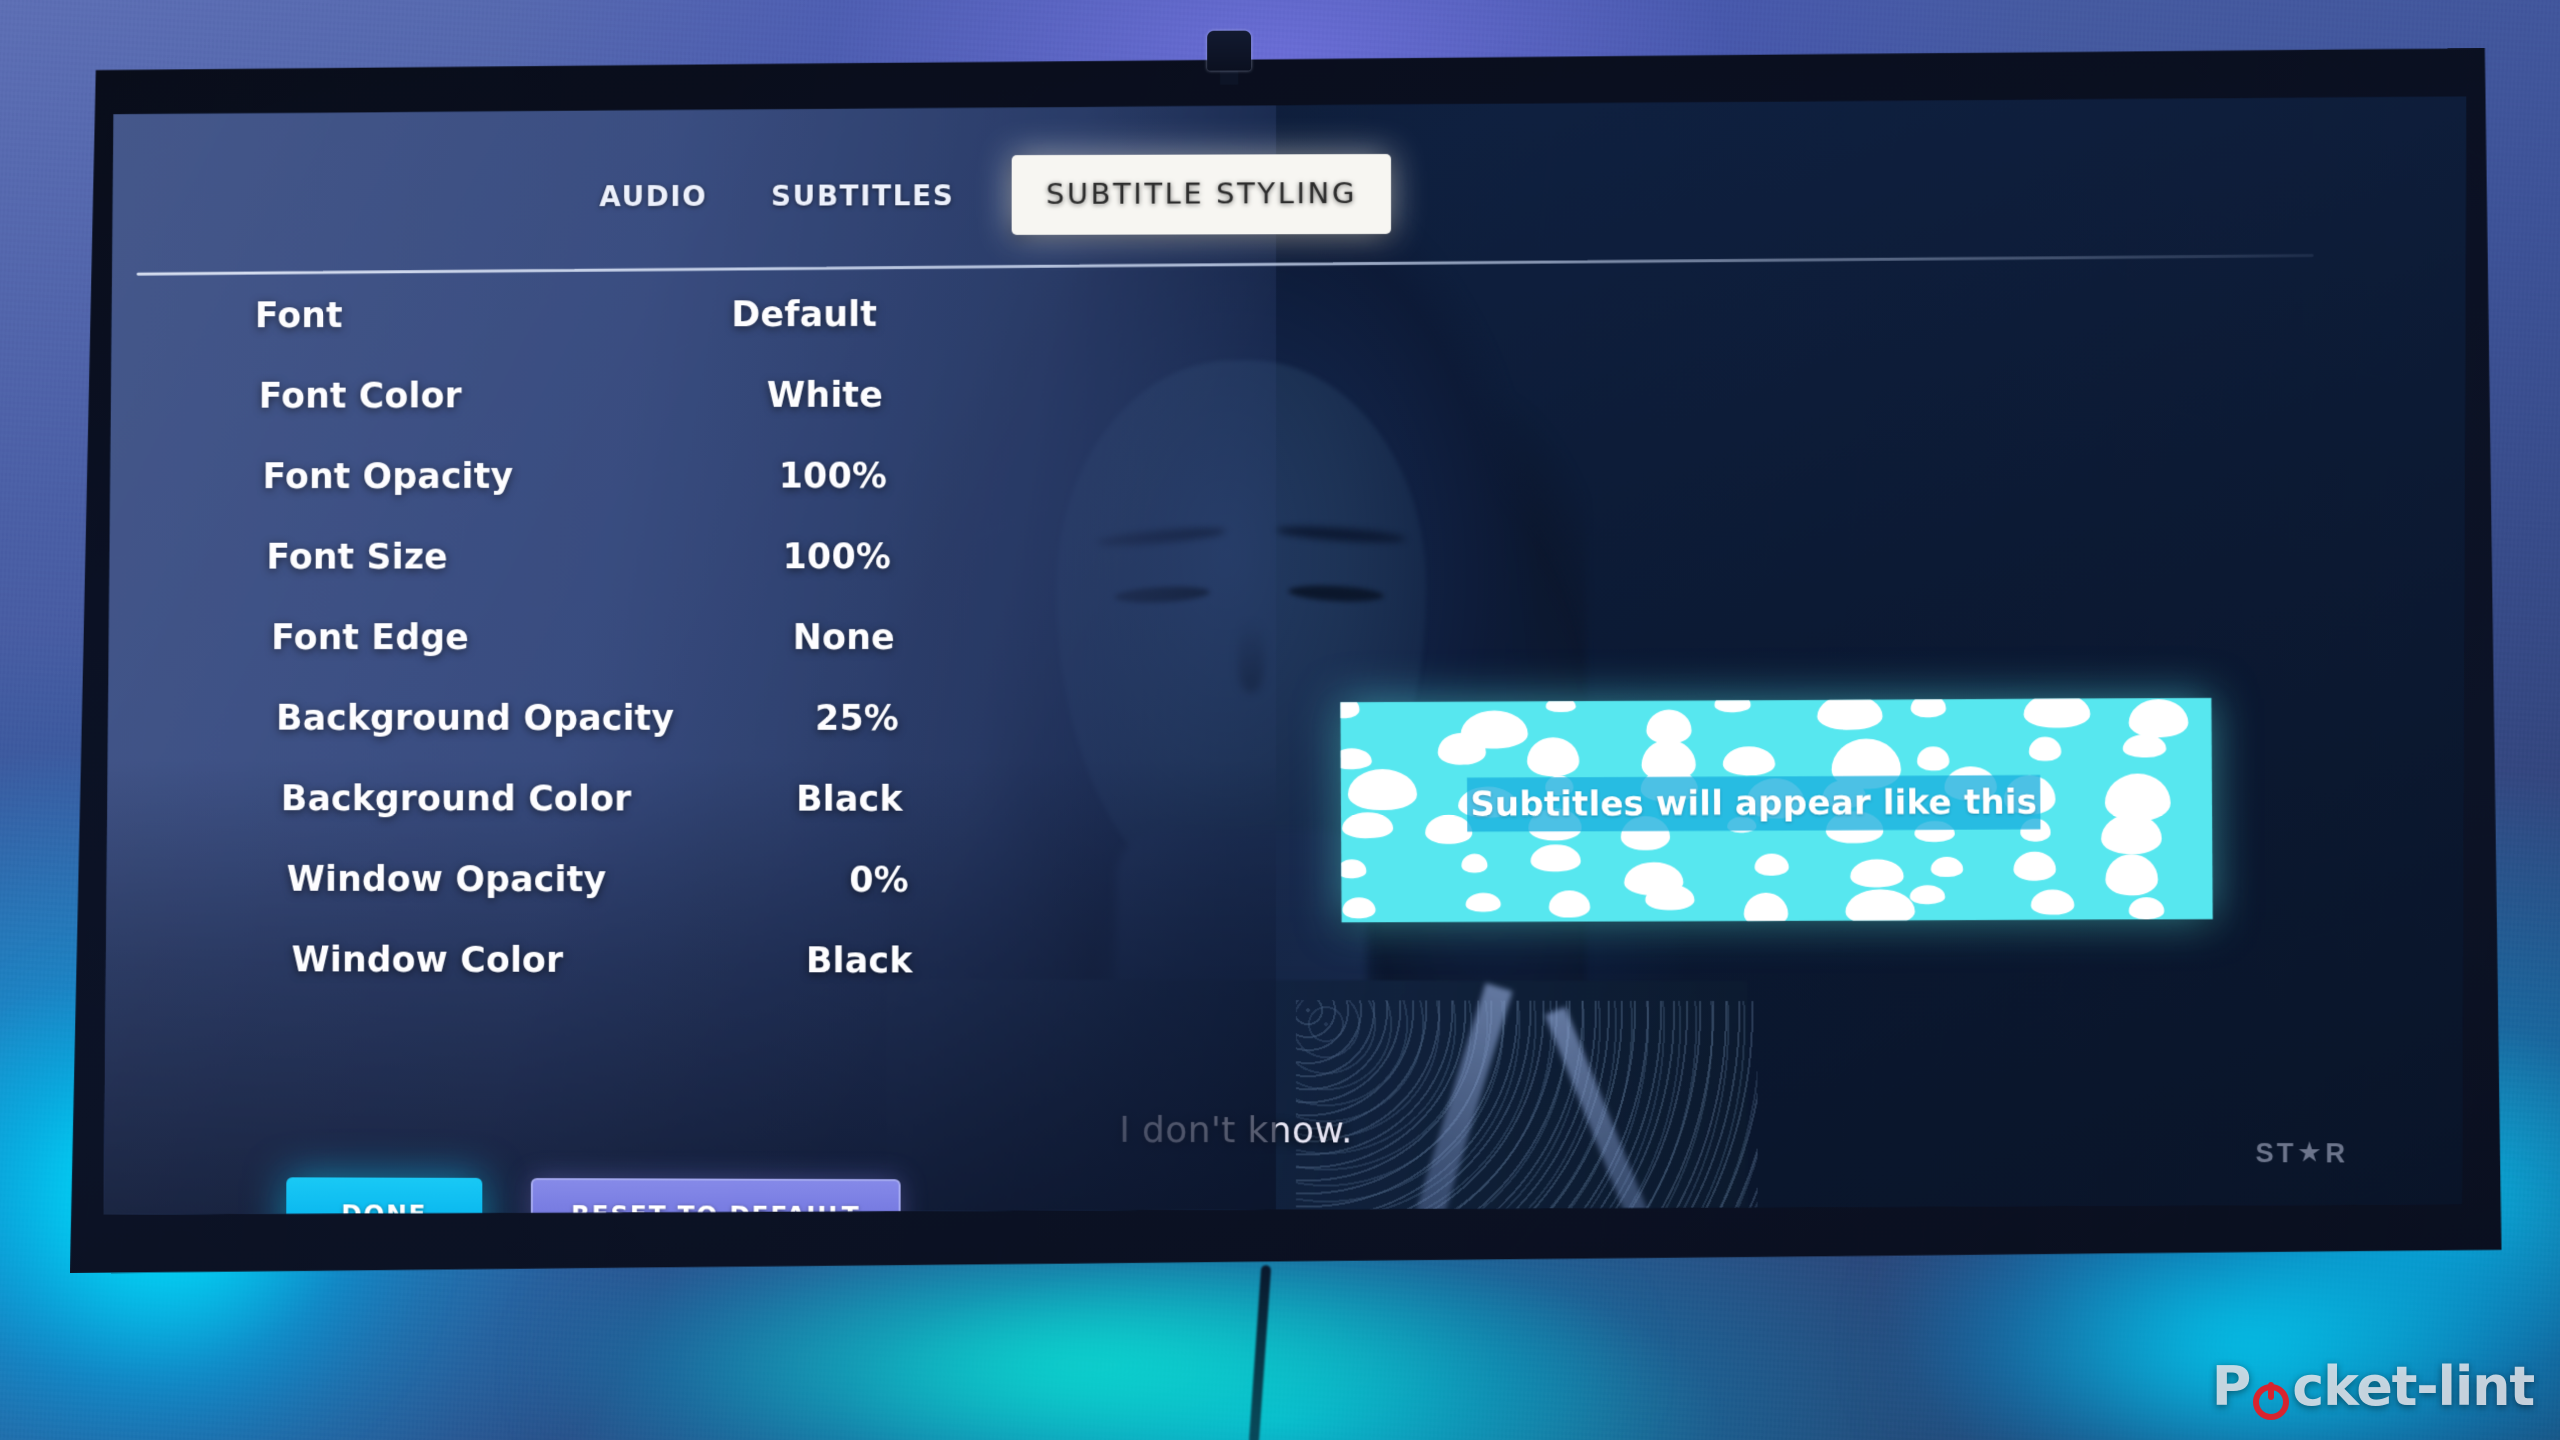  Describe the element at coordinates (660, 904) in the screenshot. I see `setting-row-window-opacity: Window Opacity 0%` at that location.